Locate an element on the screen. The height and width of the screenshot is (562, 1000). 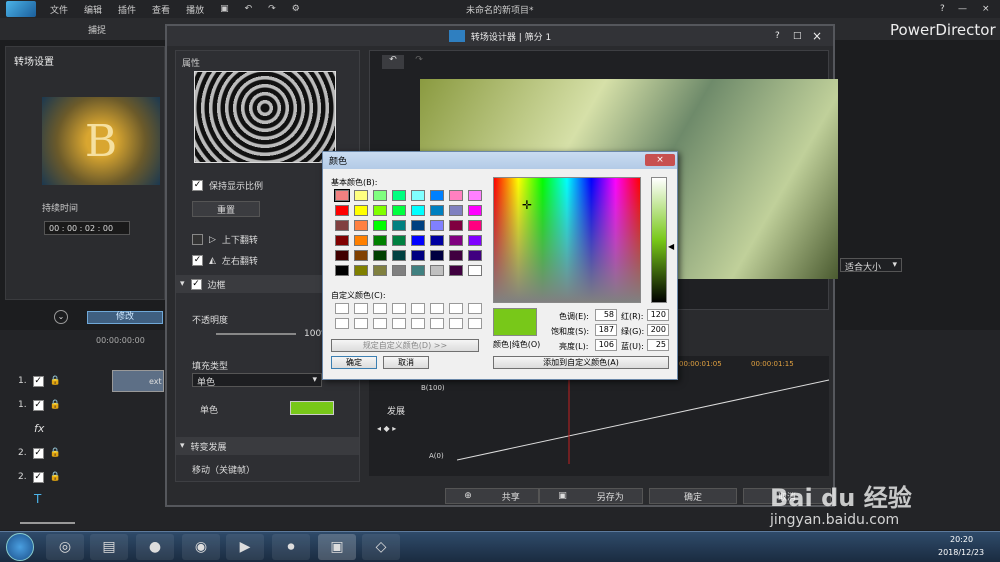
fill-type-select: 单色 ▾ is located at coordinates (257, 380).